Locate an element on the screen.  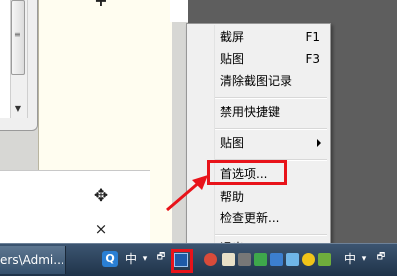
menu-item-clear-history: 清除截图记录 is located at coordinates (256, 81).